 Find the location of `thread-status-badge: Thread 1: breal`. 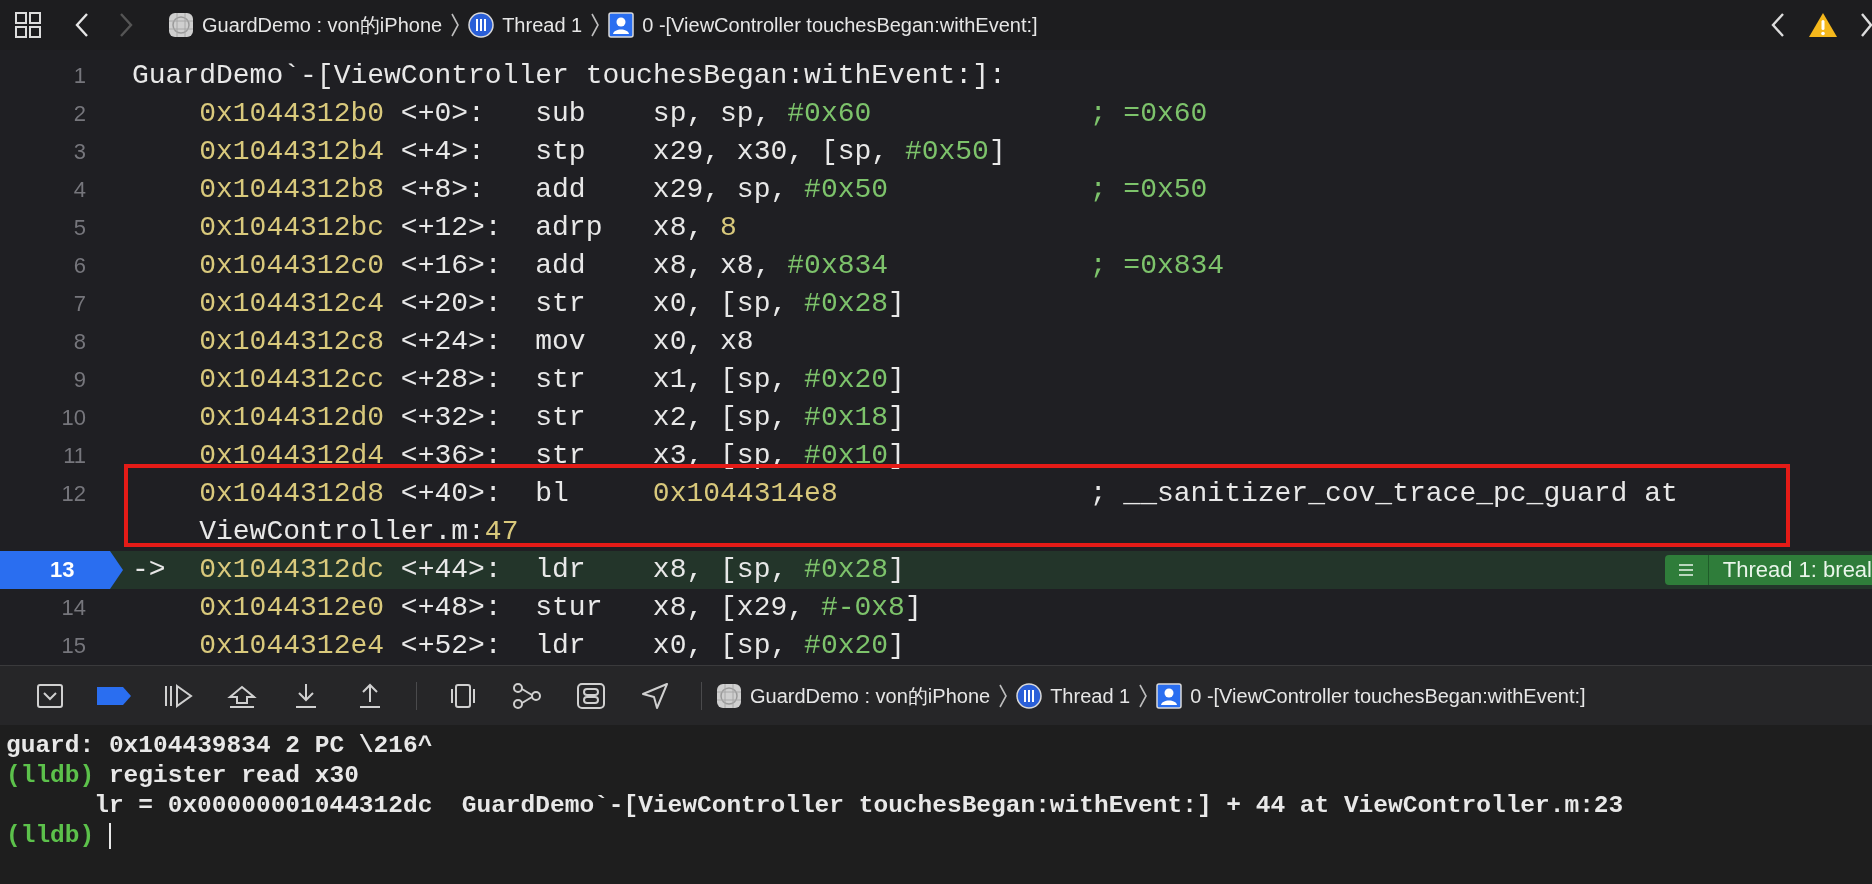

thread-status-badge: Thread 1: breal is located at coordinates (1768, 570).